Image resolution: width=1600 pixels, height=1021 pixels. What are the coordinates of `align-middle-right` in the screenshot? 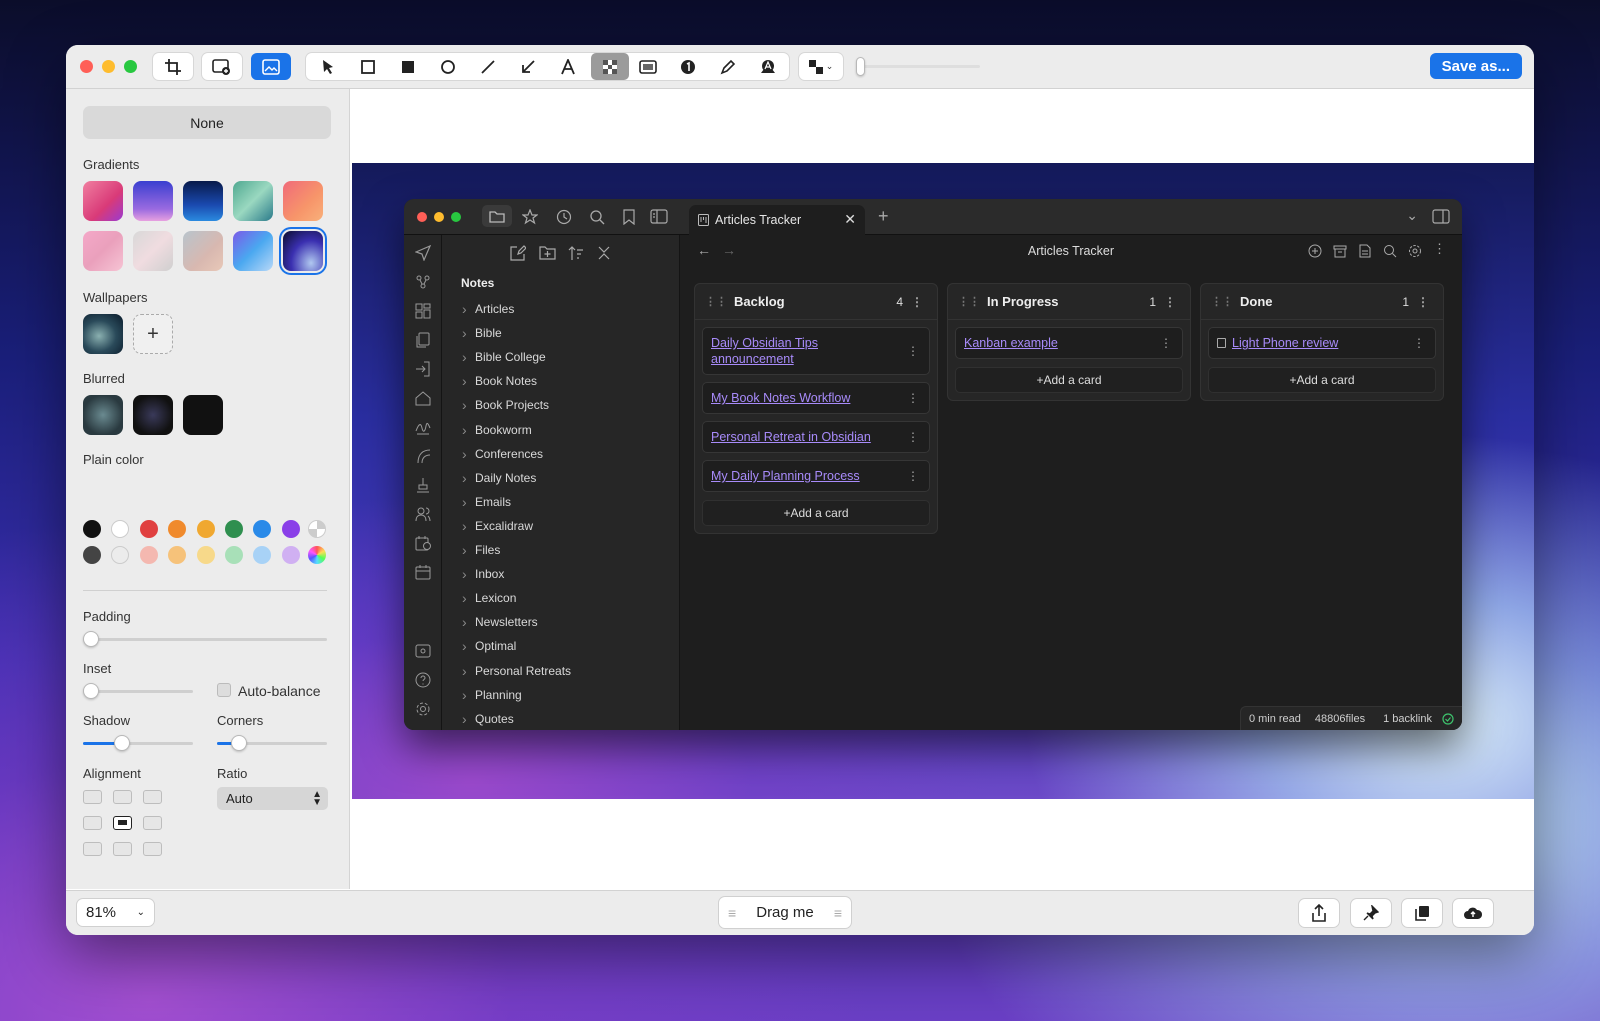 It's located at (152, 823).